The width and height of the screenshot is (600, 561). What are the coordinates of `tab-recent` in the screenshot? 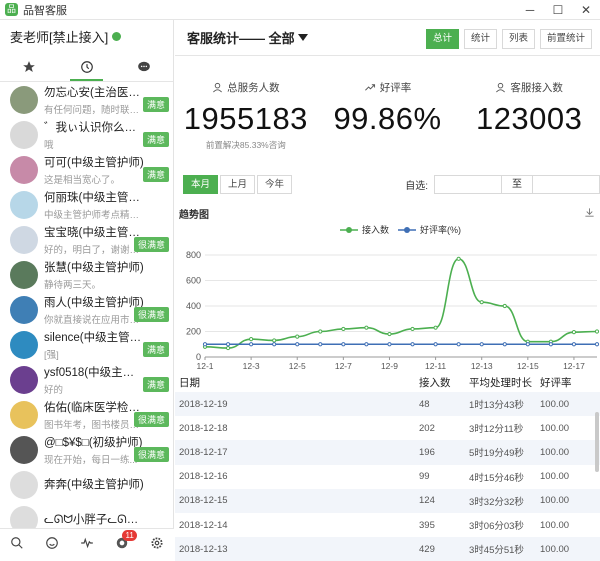 It's located at (87, 66).